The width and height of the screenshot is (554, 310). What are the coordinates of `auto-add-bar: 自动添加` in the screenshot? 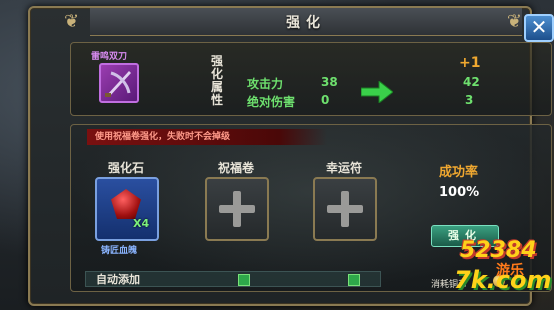 It's located at (233, 279).